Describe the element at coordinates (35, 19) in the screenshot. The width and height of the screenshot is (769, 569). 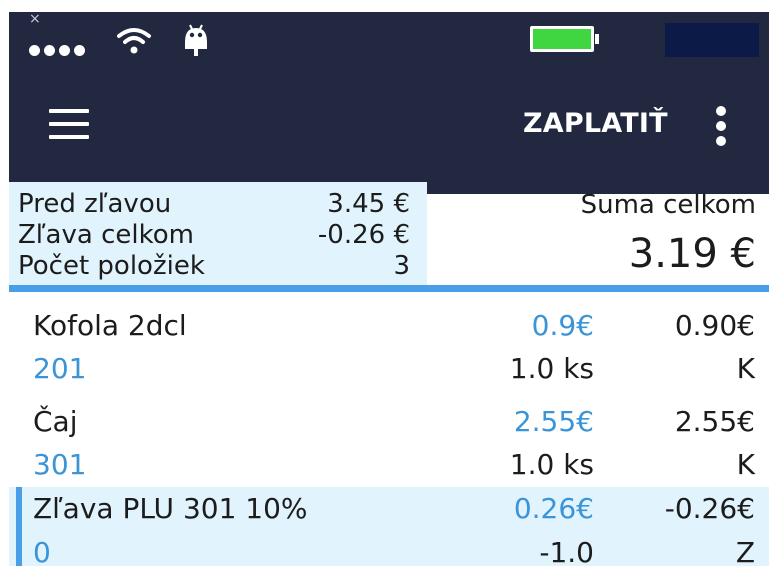
I see `close-notification-icon: ×` at that location.